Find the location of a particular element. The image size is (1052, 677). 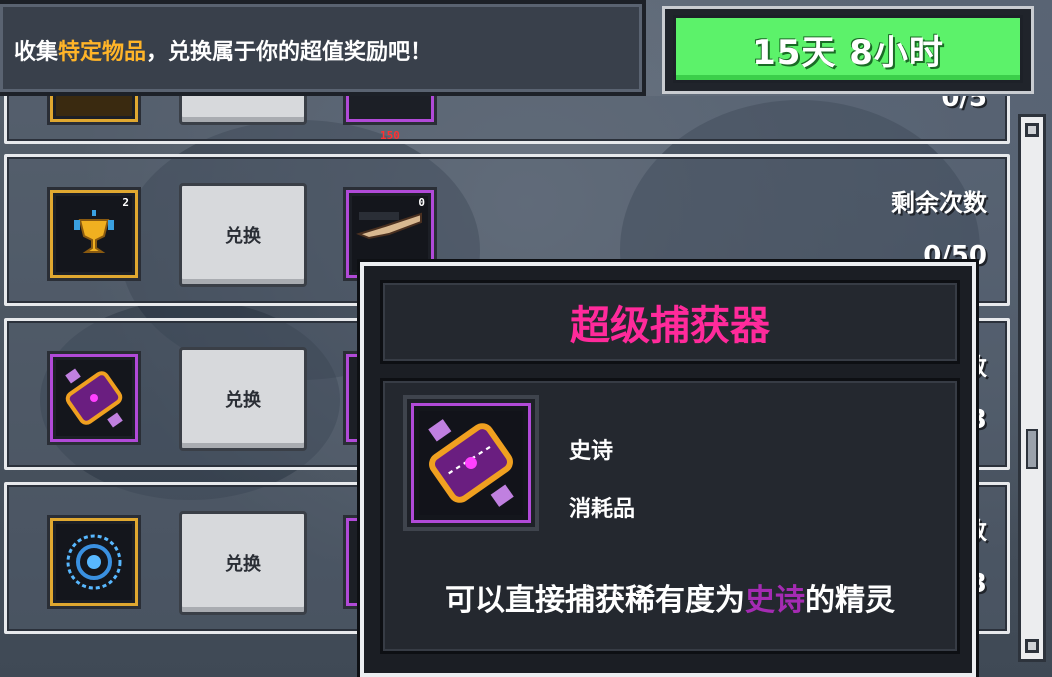

scrollbar is located at coordinates (1032, 388).